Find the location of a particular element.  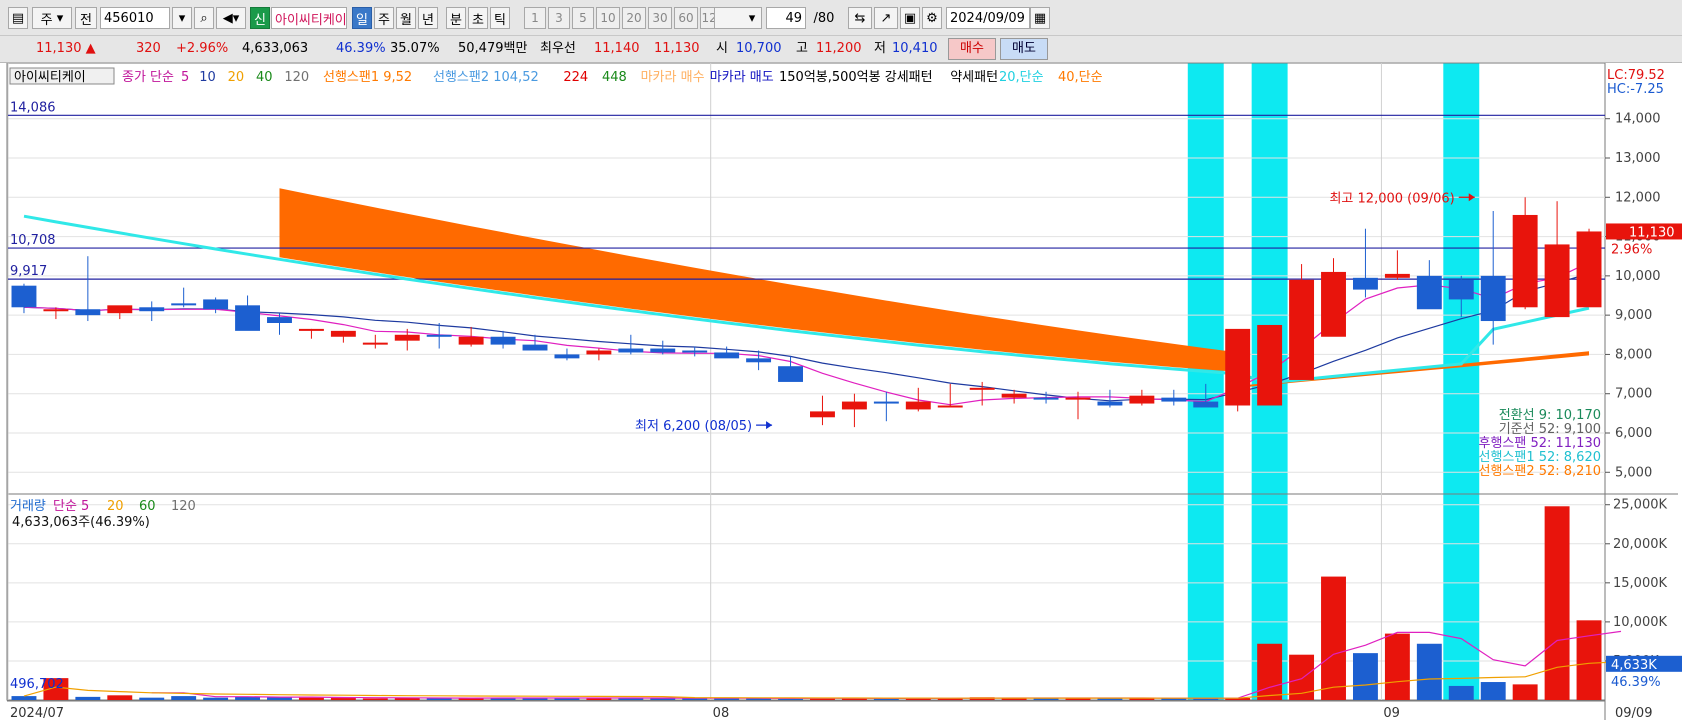

period-tab-0: 일 is located at coordinates (362, 18).